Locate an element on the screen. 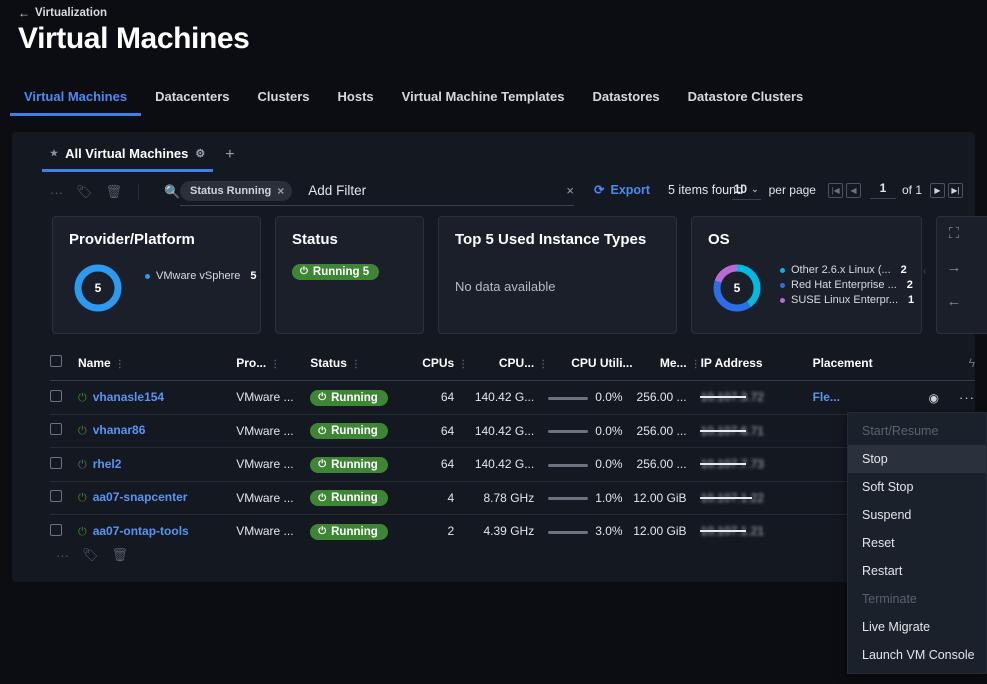  menu-item-launch-vm-console: Launch VM Console is located at coordinates (917, 655).